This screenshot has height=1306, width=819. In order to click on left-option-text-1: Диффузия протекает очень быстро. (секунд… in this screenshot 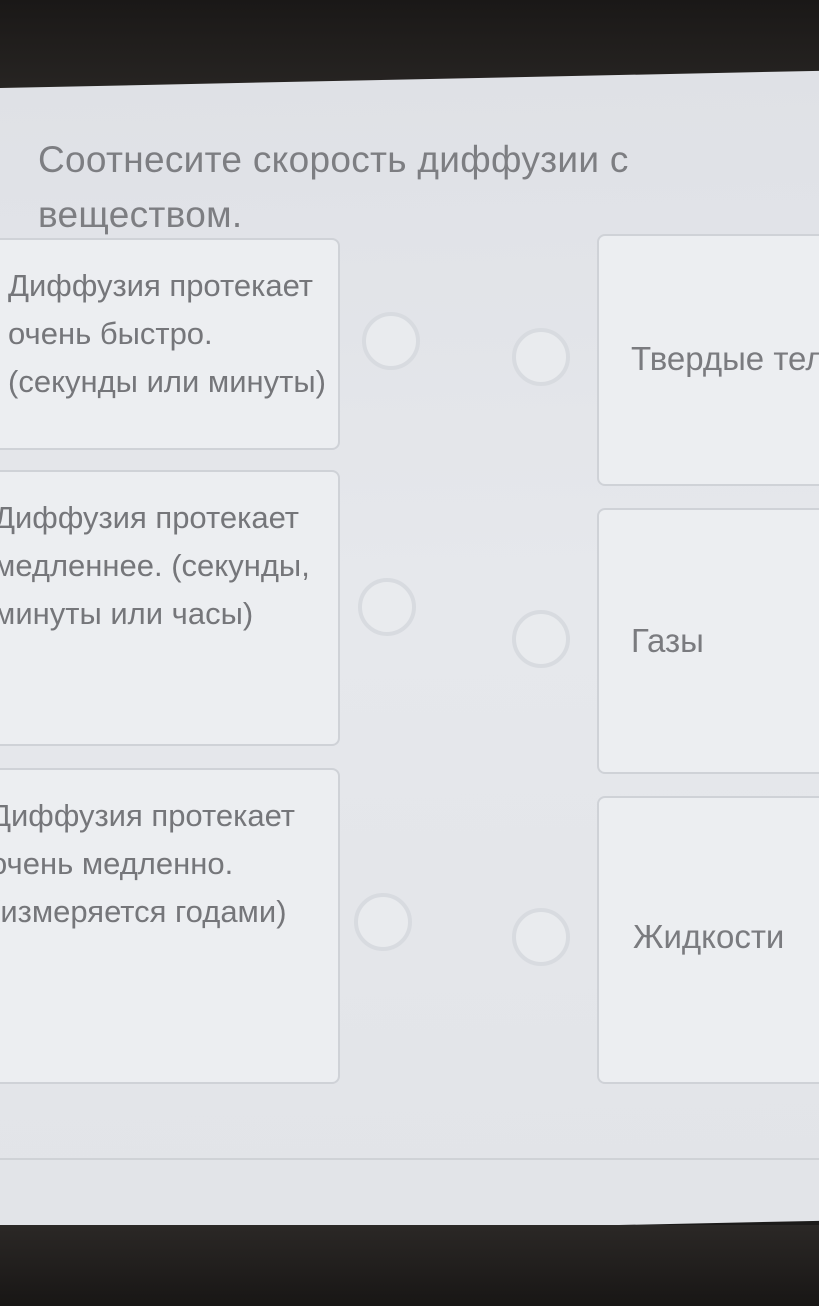, I will do `click(167, 333)`.